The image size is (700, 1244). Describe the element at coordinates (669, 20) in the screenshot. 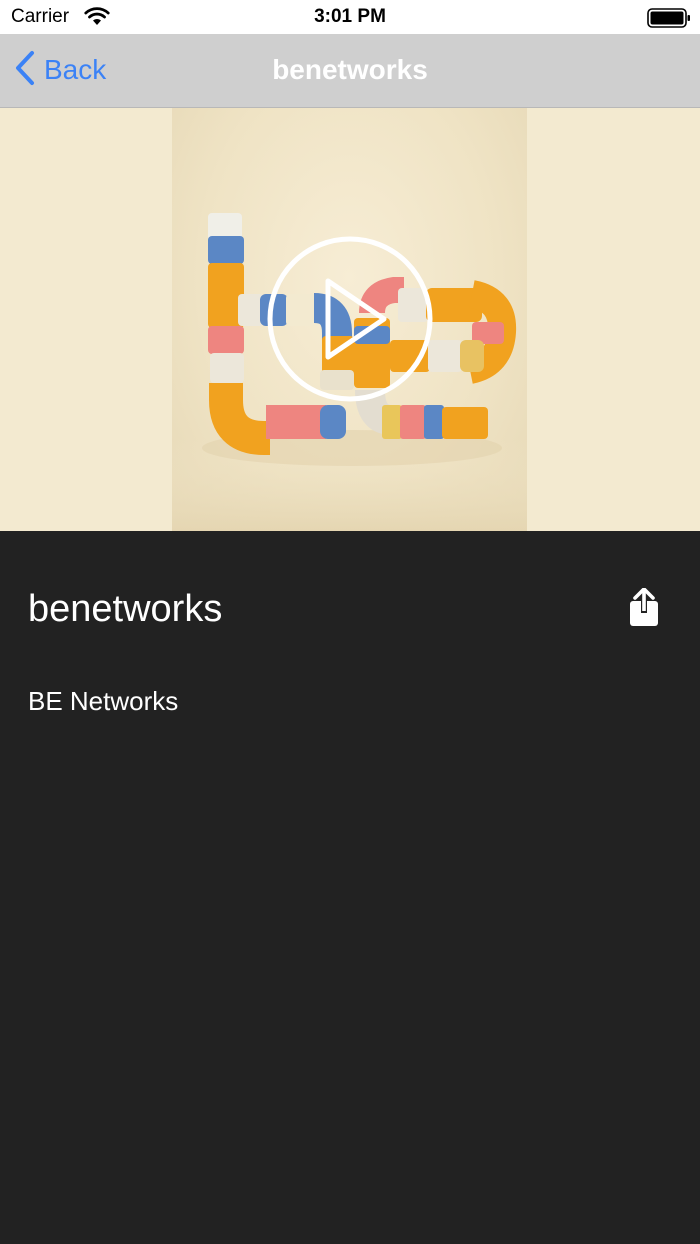

I see `battery-icon` at that location.